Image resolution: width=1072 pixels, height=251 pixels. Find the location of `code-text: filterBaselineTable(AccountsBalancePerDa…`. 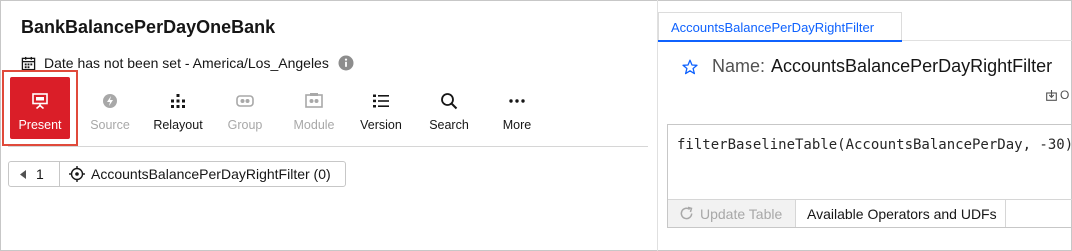

code-text: filterBaselineTable(AccountsBalancePerDa… is located at coordinates (874, 145).